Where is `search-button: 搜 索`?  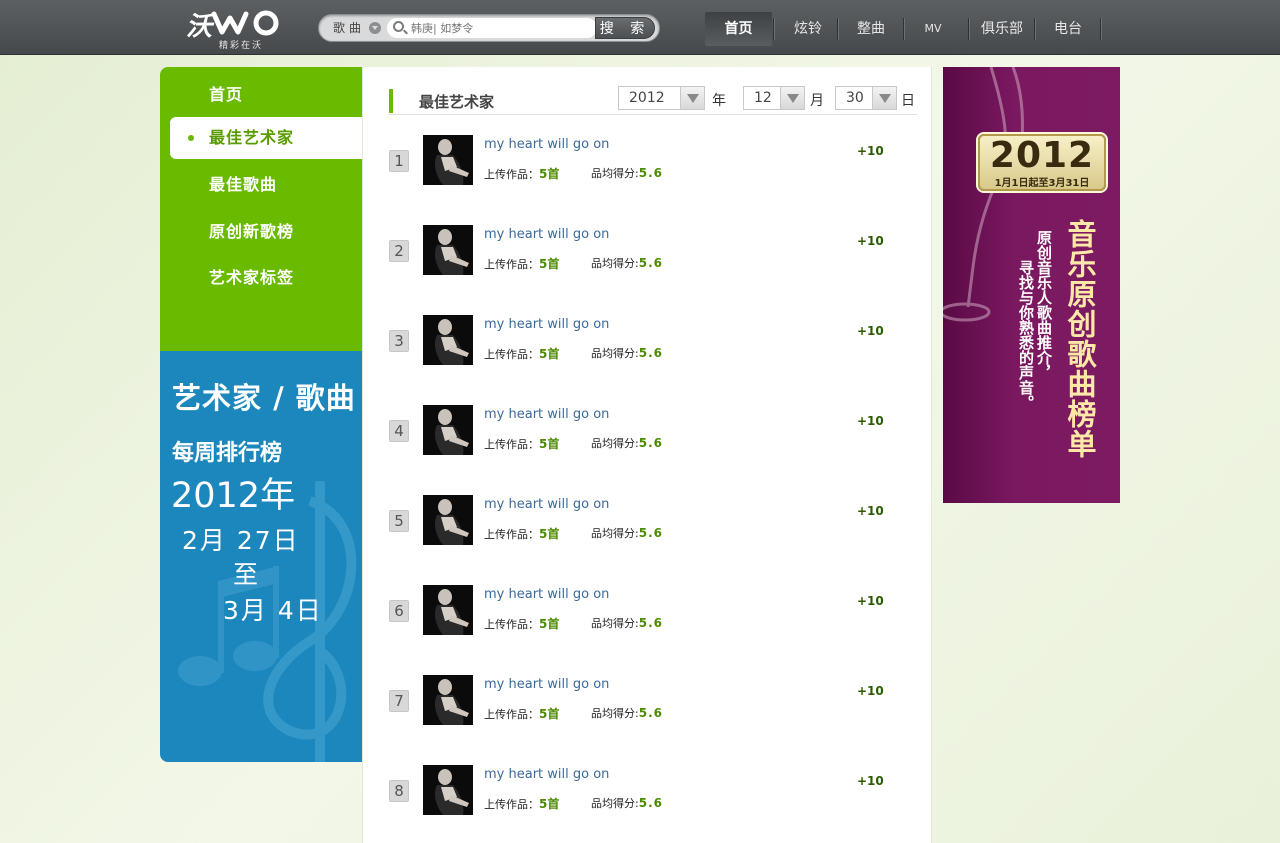
search-button: 搜 索 is located at coordinates (625, 28).